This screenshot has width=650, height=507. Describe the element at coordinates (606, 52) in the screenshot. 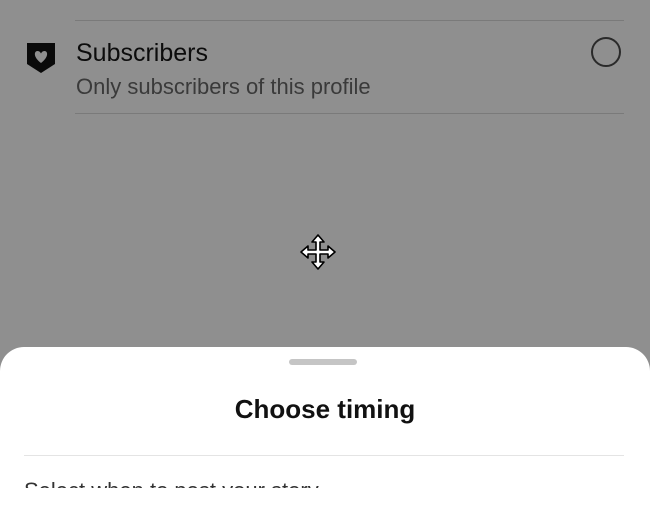

I see `subscribers-radio-button` at that location.